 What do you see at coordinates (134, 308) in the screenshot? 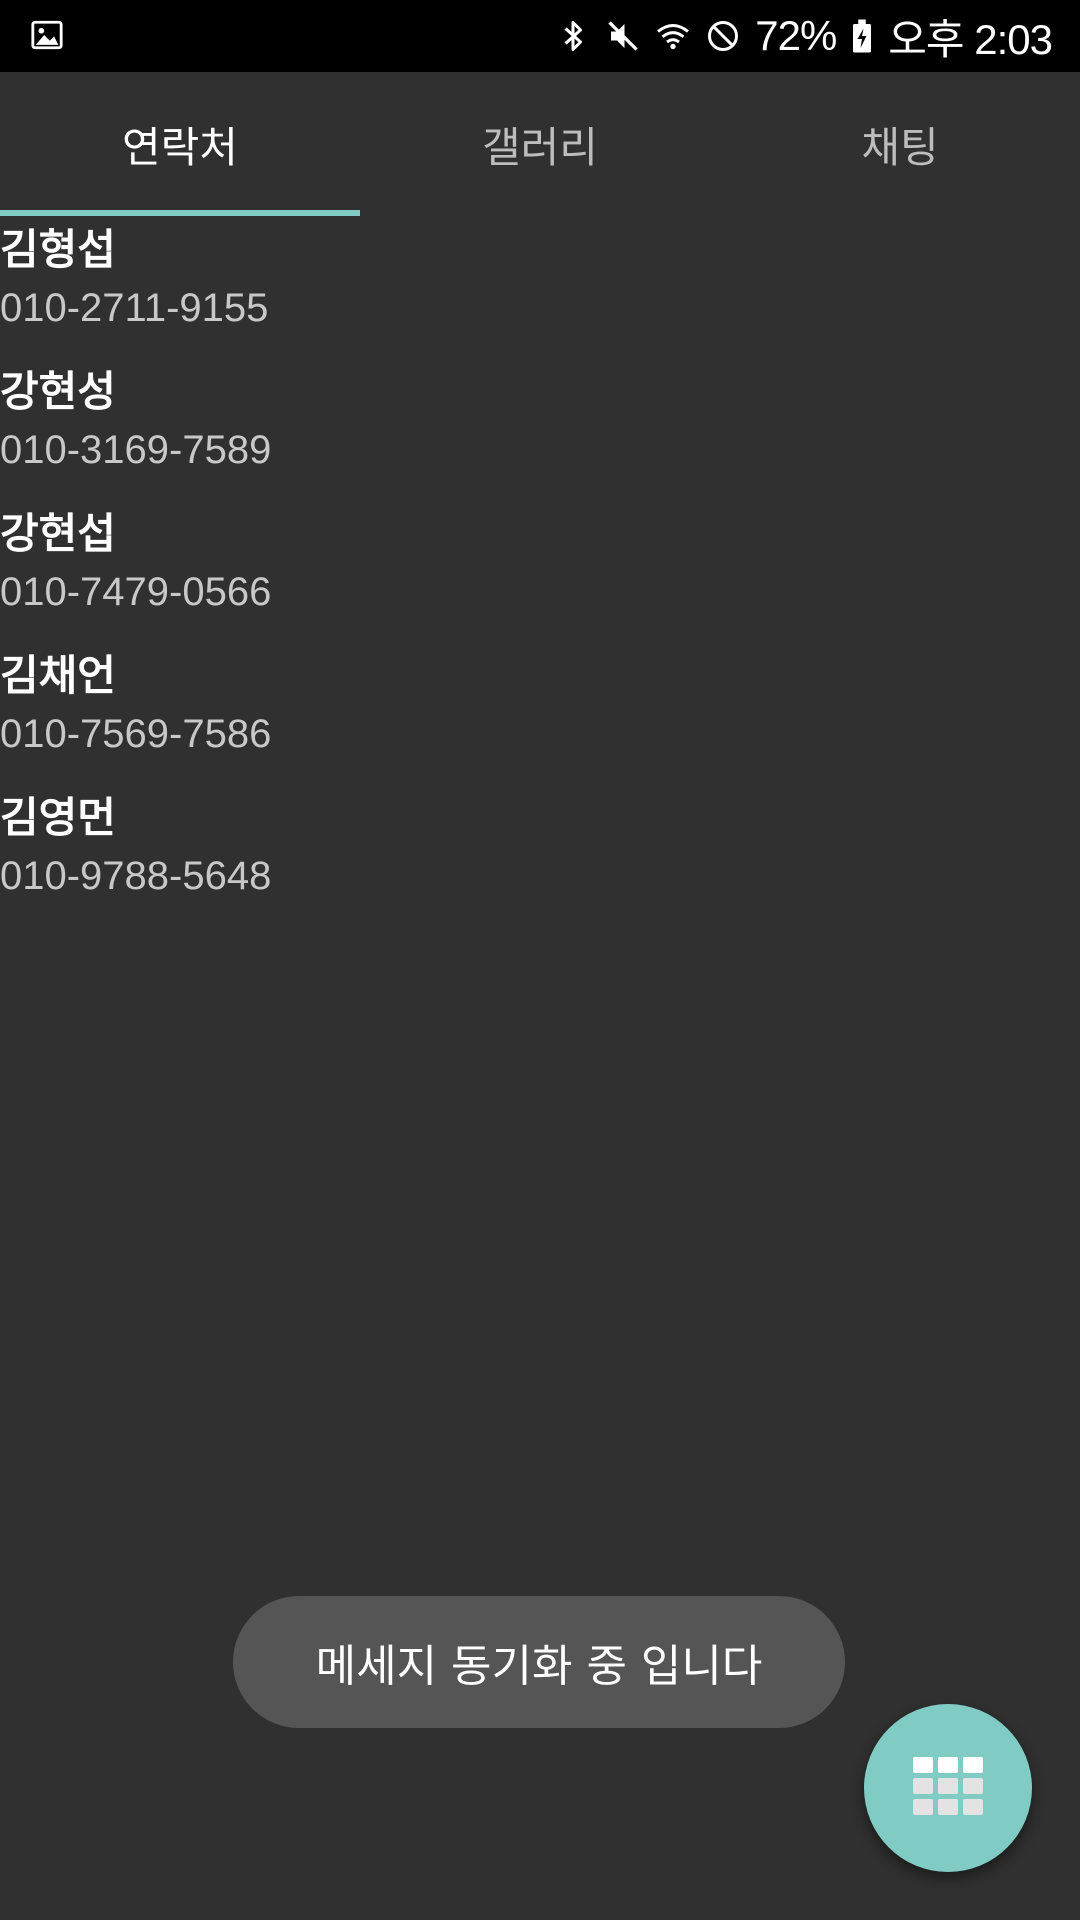
I see `contact-phone: 010-2711-9155` at bounding box center [134, 308].